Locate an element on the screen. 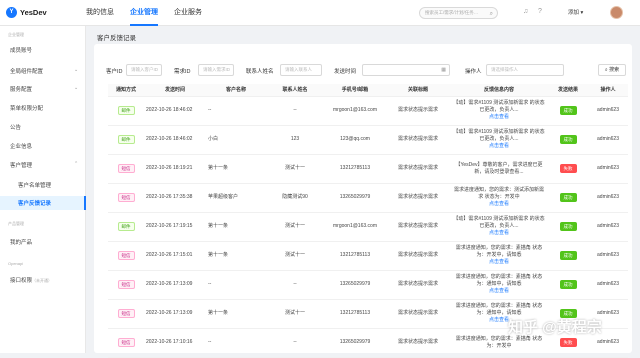 The image size is (640, 358). cell-phone: 13265029979 is located at coordinates (355, 285).